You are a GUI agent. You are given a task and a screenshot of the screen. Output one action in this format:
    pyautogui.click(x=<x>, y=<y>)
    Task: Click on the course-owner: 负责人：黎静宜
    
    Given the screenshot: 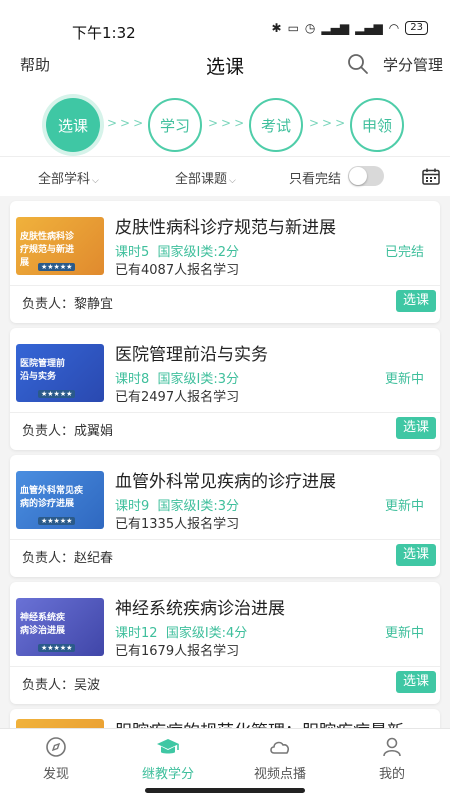 What is the action you would take?
    pyautogui.click(x=68, y=304)
    